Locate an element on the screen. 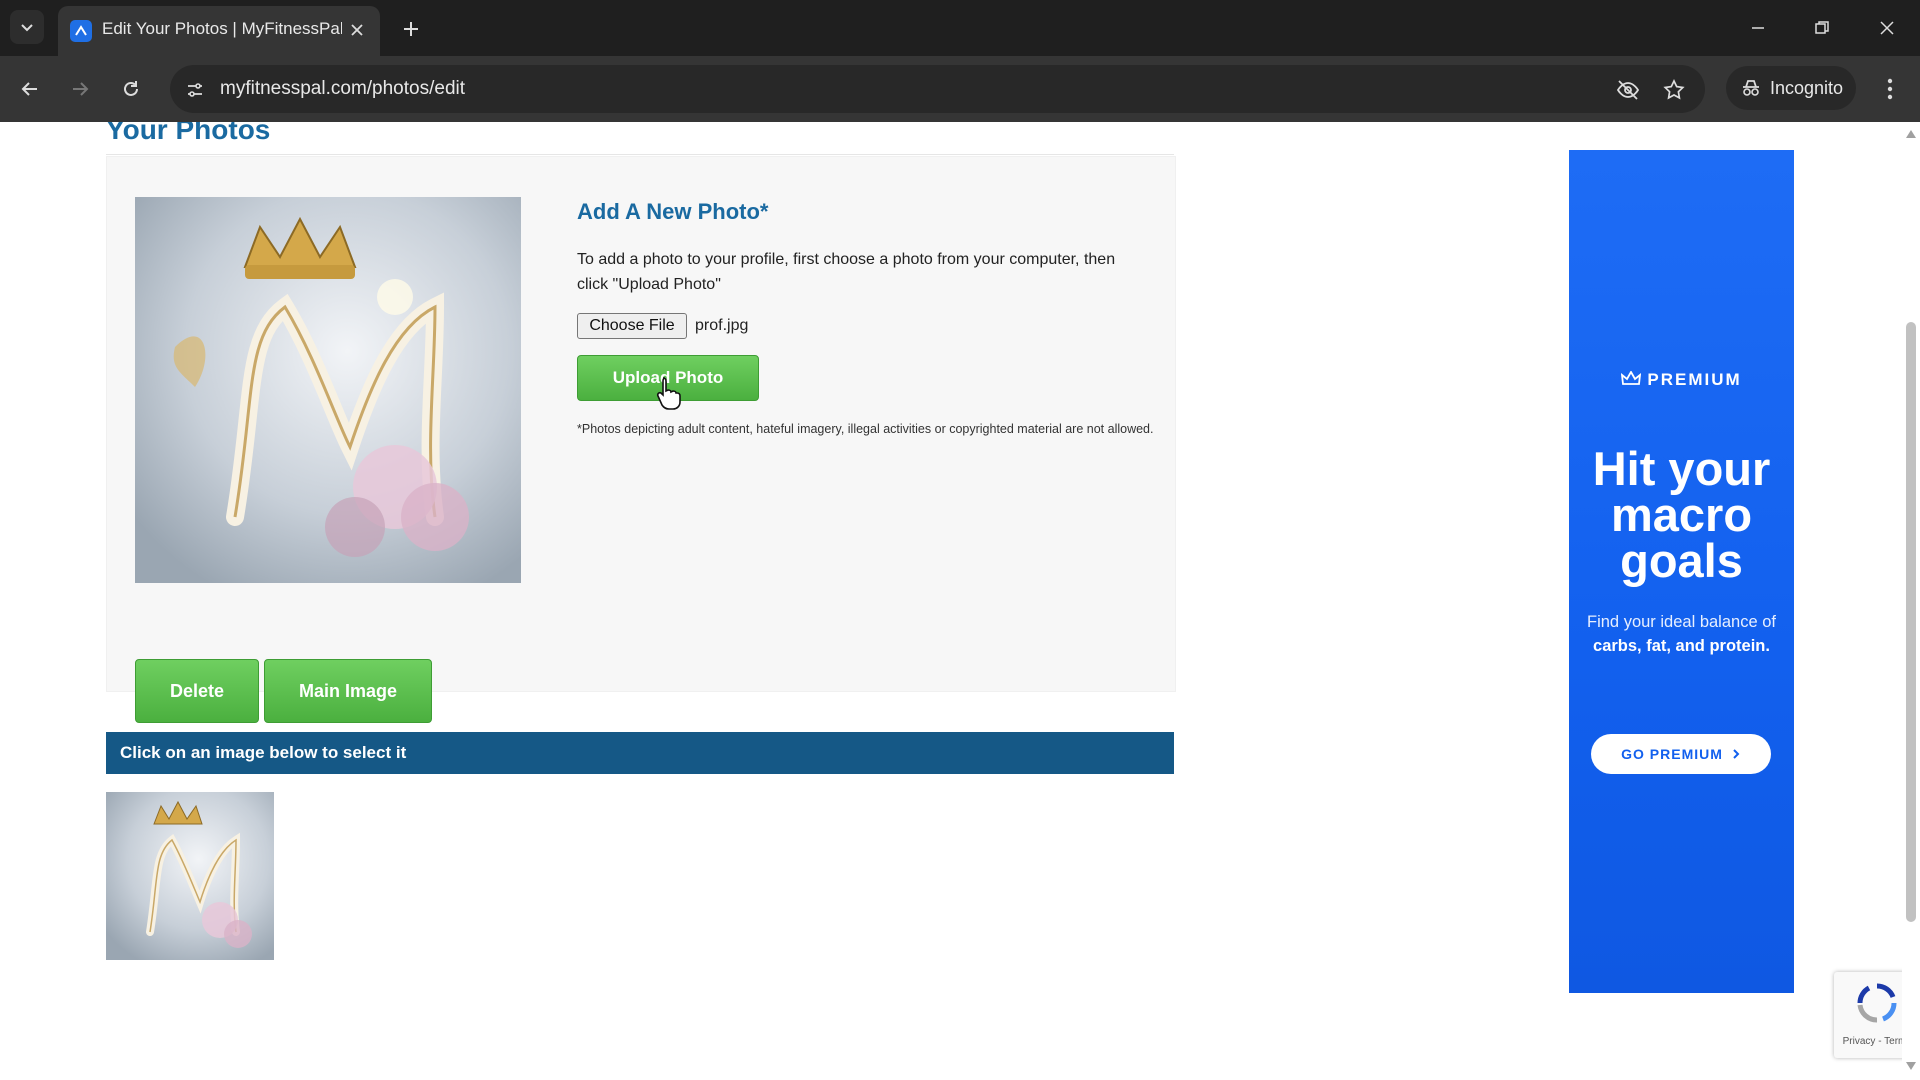 The height and width of the screenshot is (1080, 1920). reload-icon is located at coordinates (131, 88).